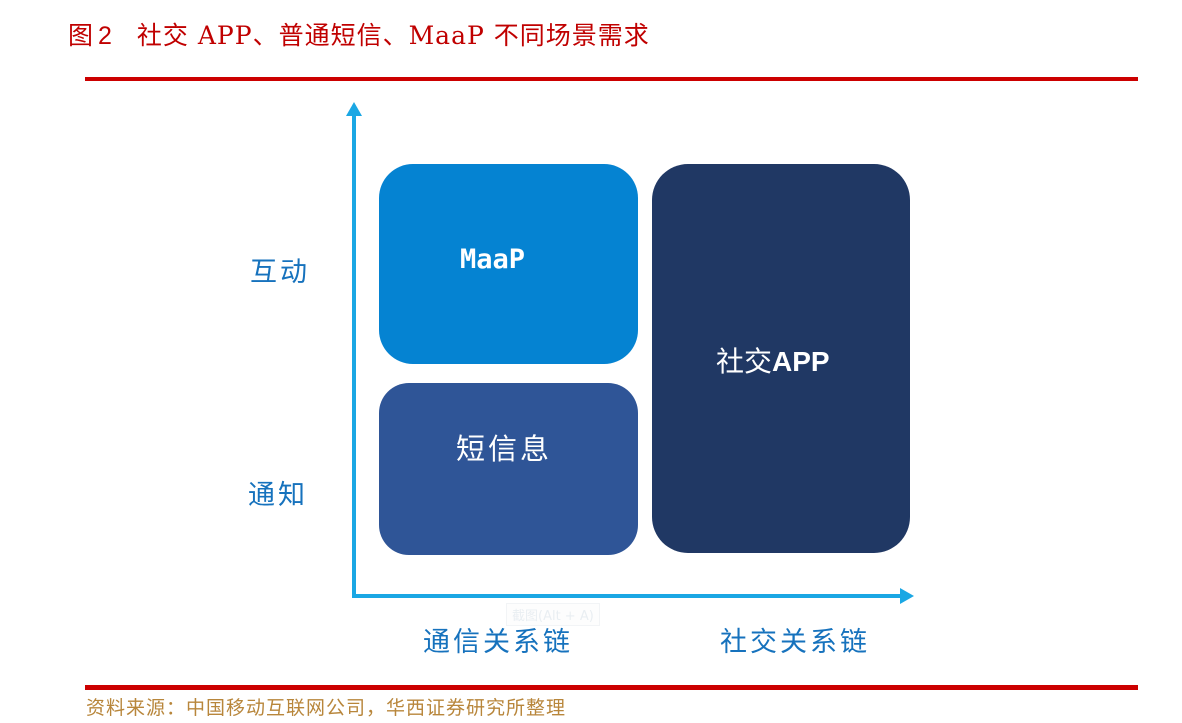 The image size is (1182, 723). Describe the element at coordinates (504, 449) in the screenshot. I see `sms-box-label: 短信息` at that location.